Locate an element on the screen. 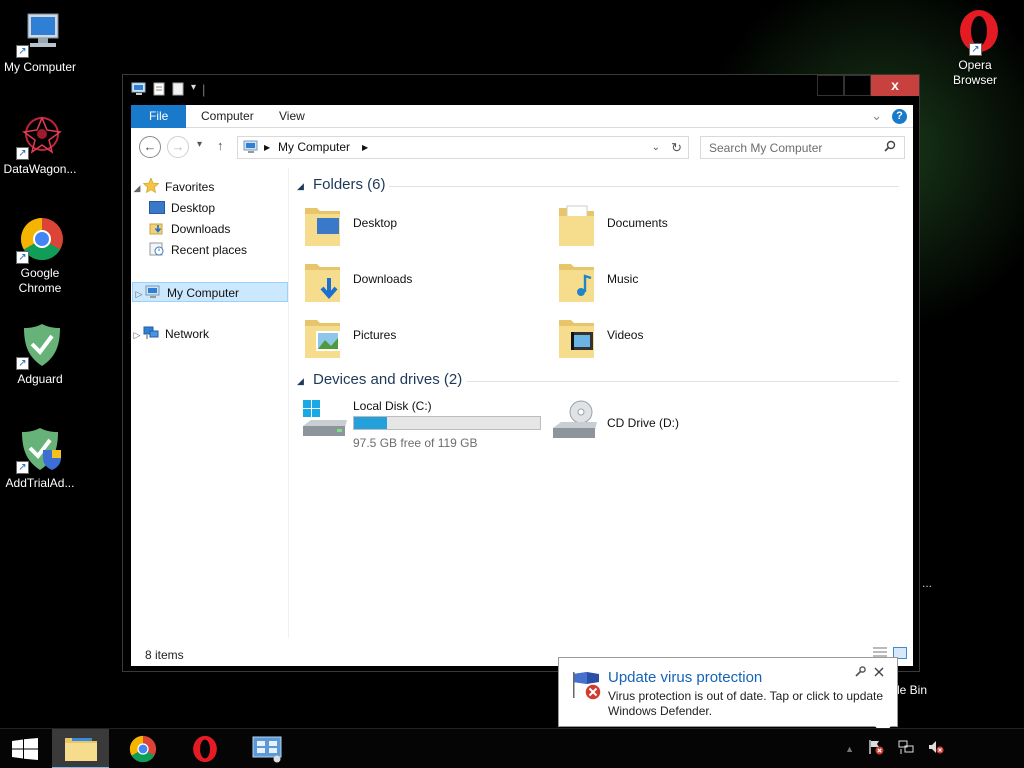 Image resolution: width=1024 pixels, height=768 pixels. nav-recent-places: Recent places is located at coordinates (198, 250).